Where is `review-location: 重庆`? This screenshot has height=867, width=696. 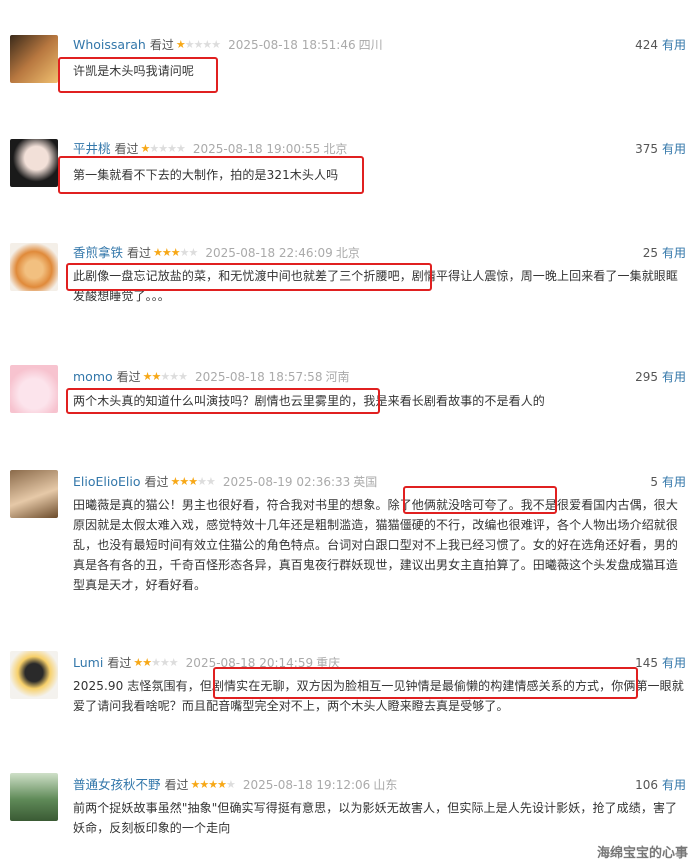 review-location: 重庆 is located at coordinates (328, 663).